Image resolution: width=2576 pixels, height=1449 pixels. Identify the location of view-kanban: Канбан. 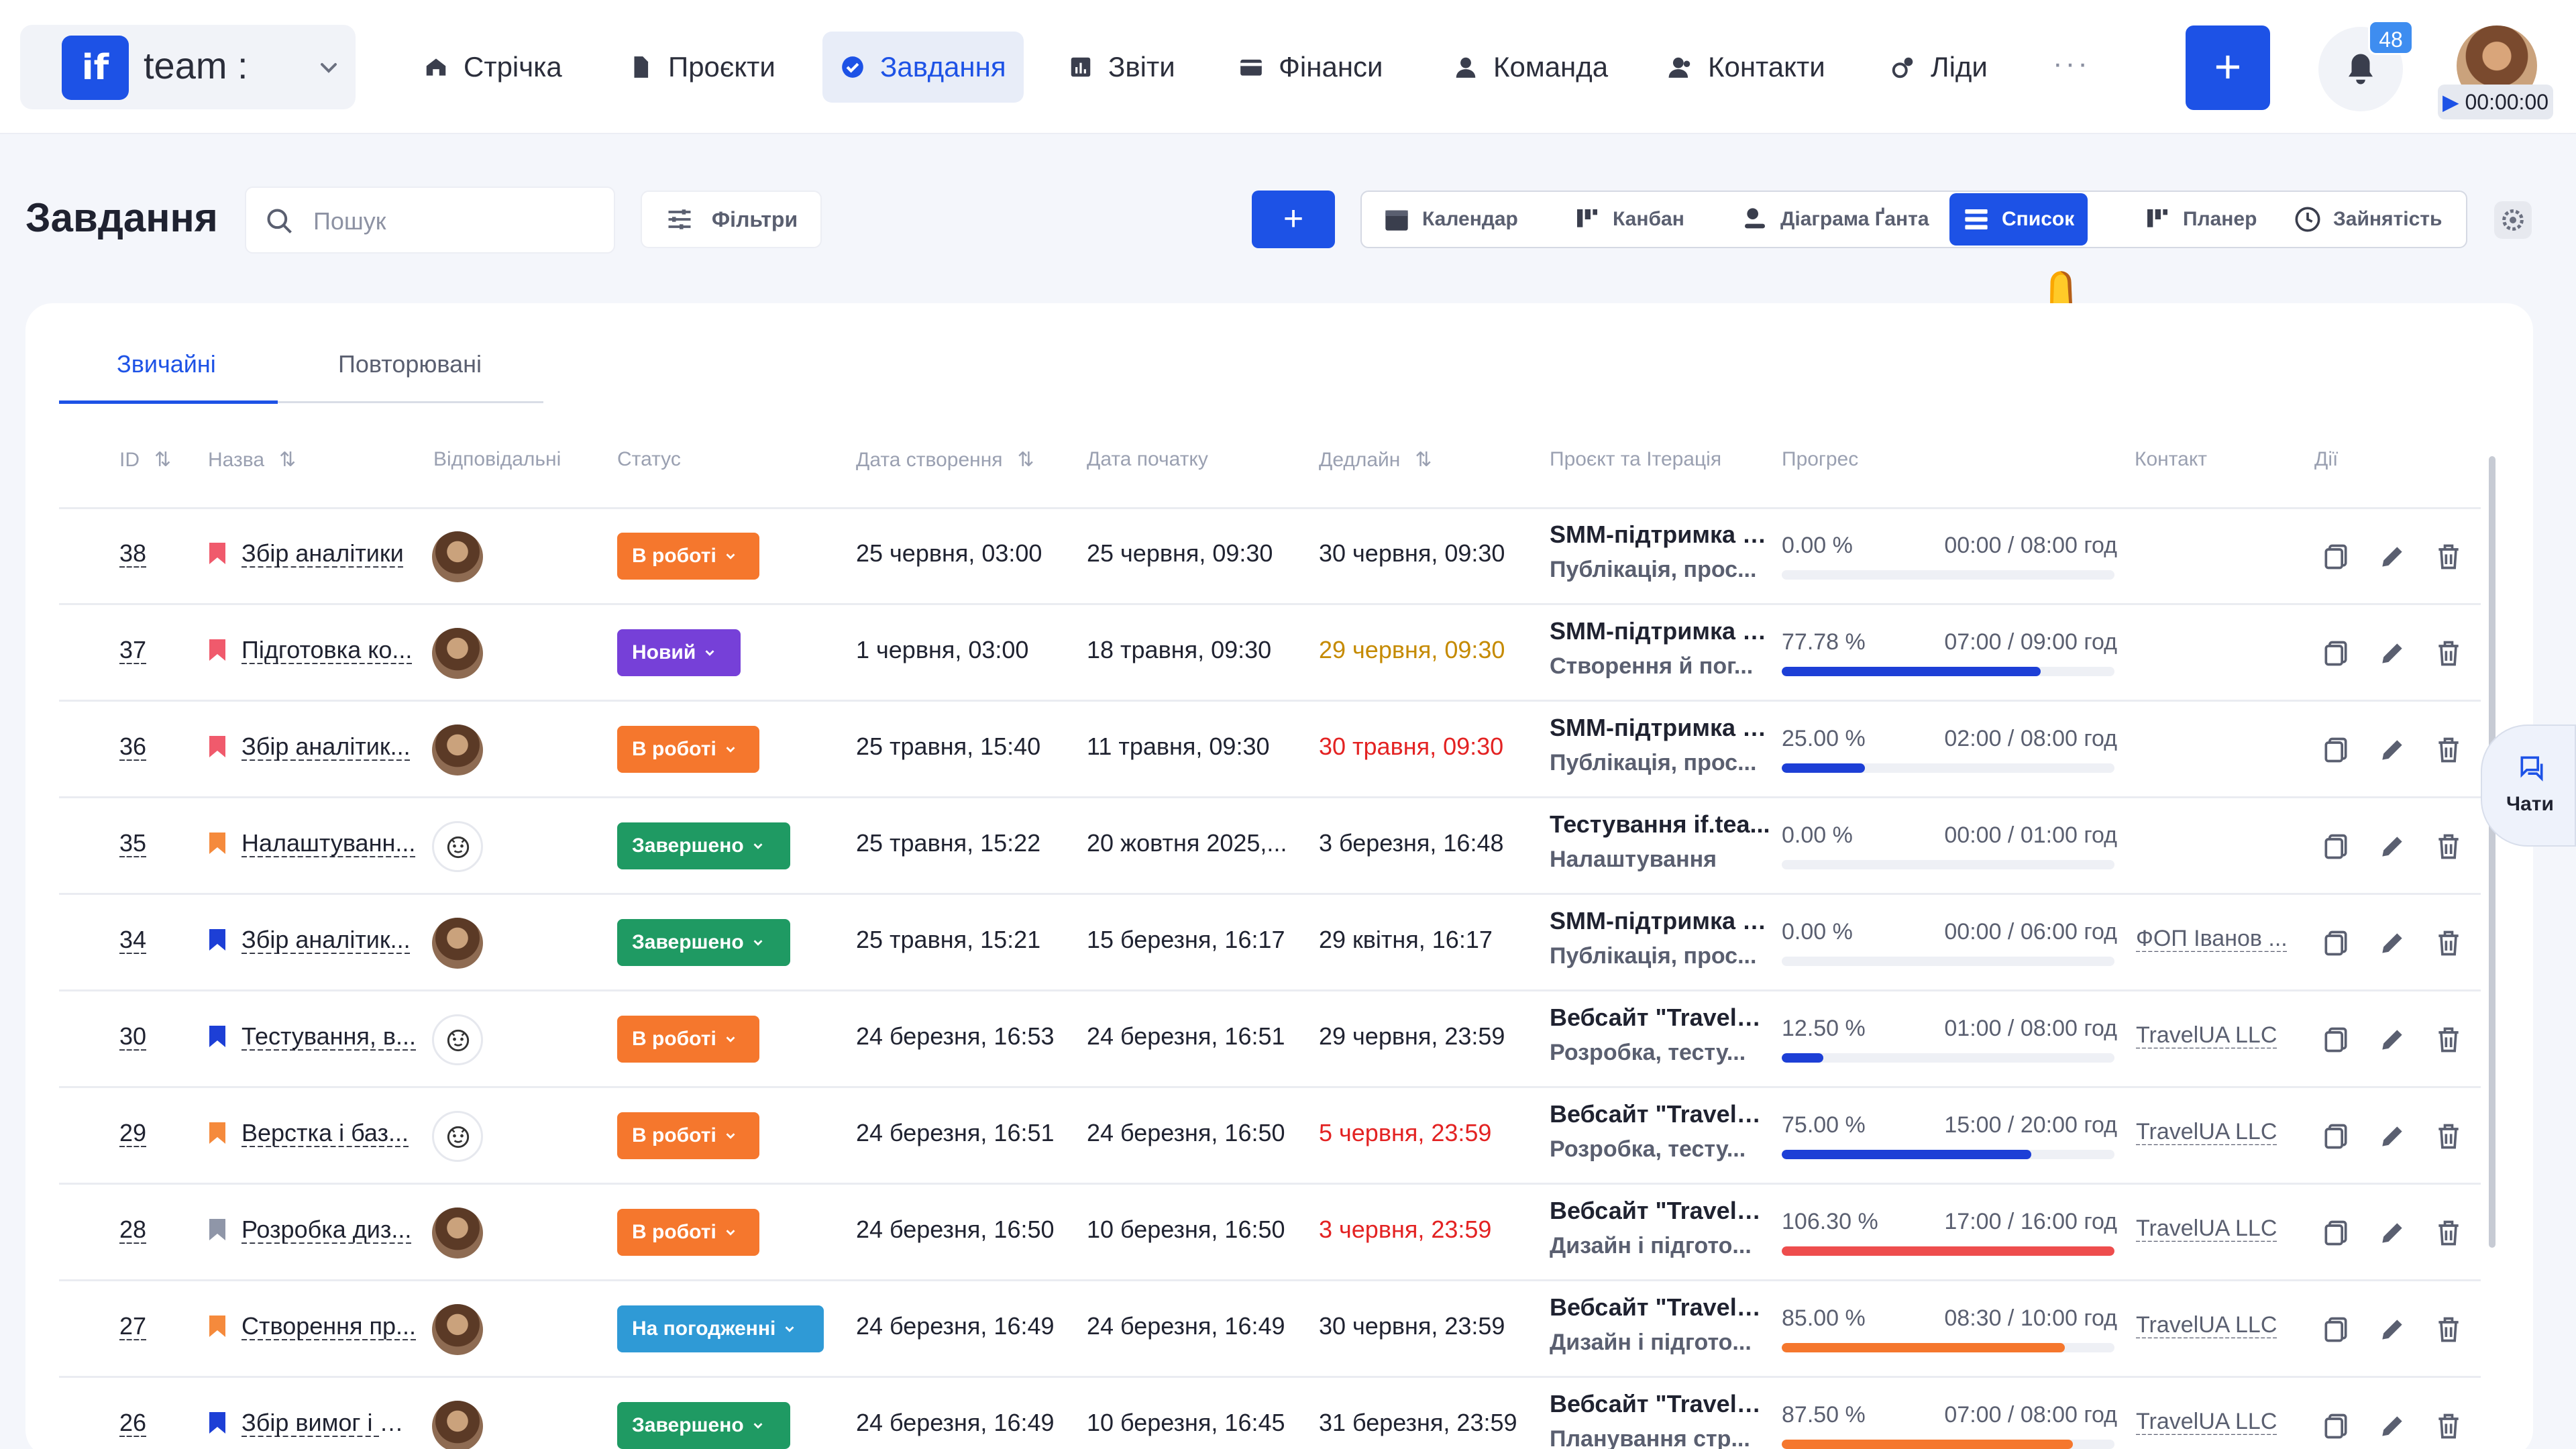
(1629, 219).